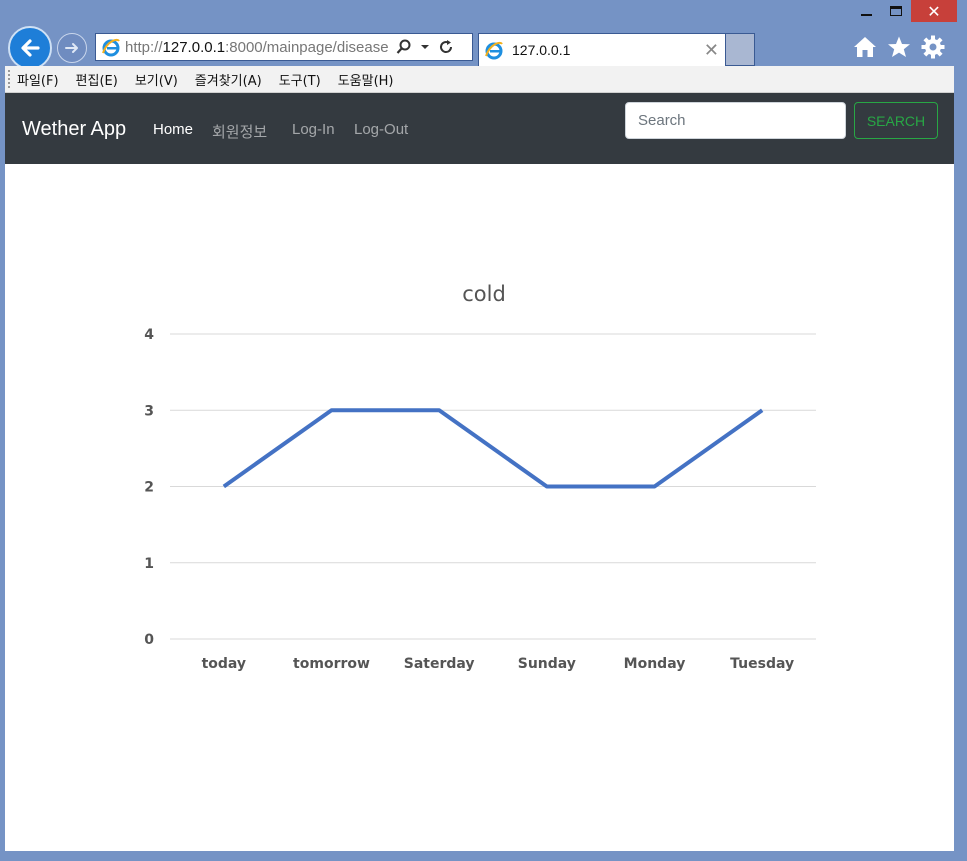  I want to click on browser-tab: 127.0.0.1 ✕, so click(602, 49).